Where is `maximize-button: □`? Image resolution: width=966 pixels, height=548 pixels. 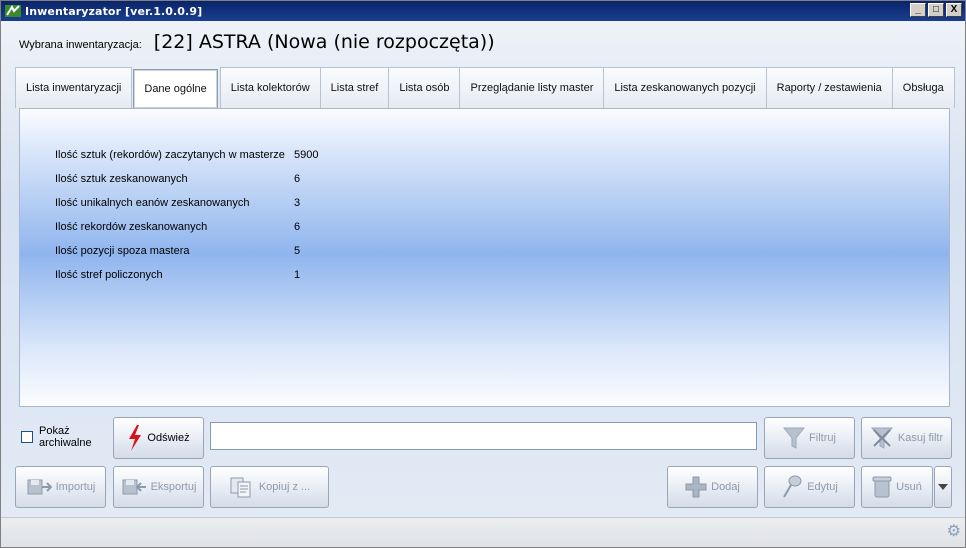 maximize-button: □ is located at coordinates (936, 10).